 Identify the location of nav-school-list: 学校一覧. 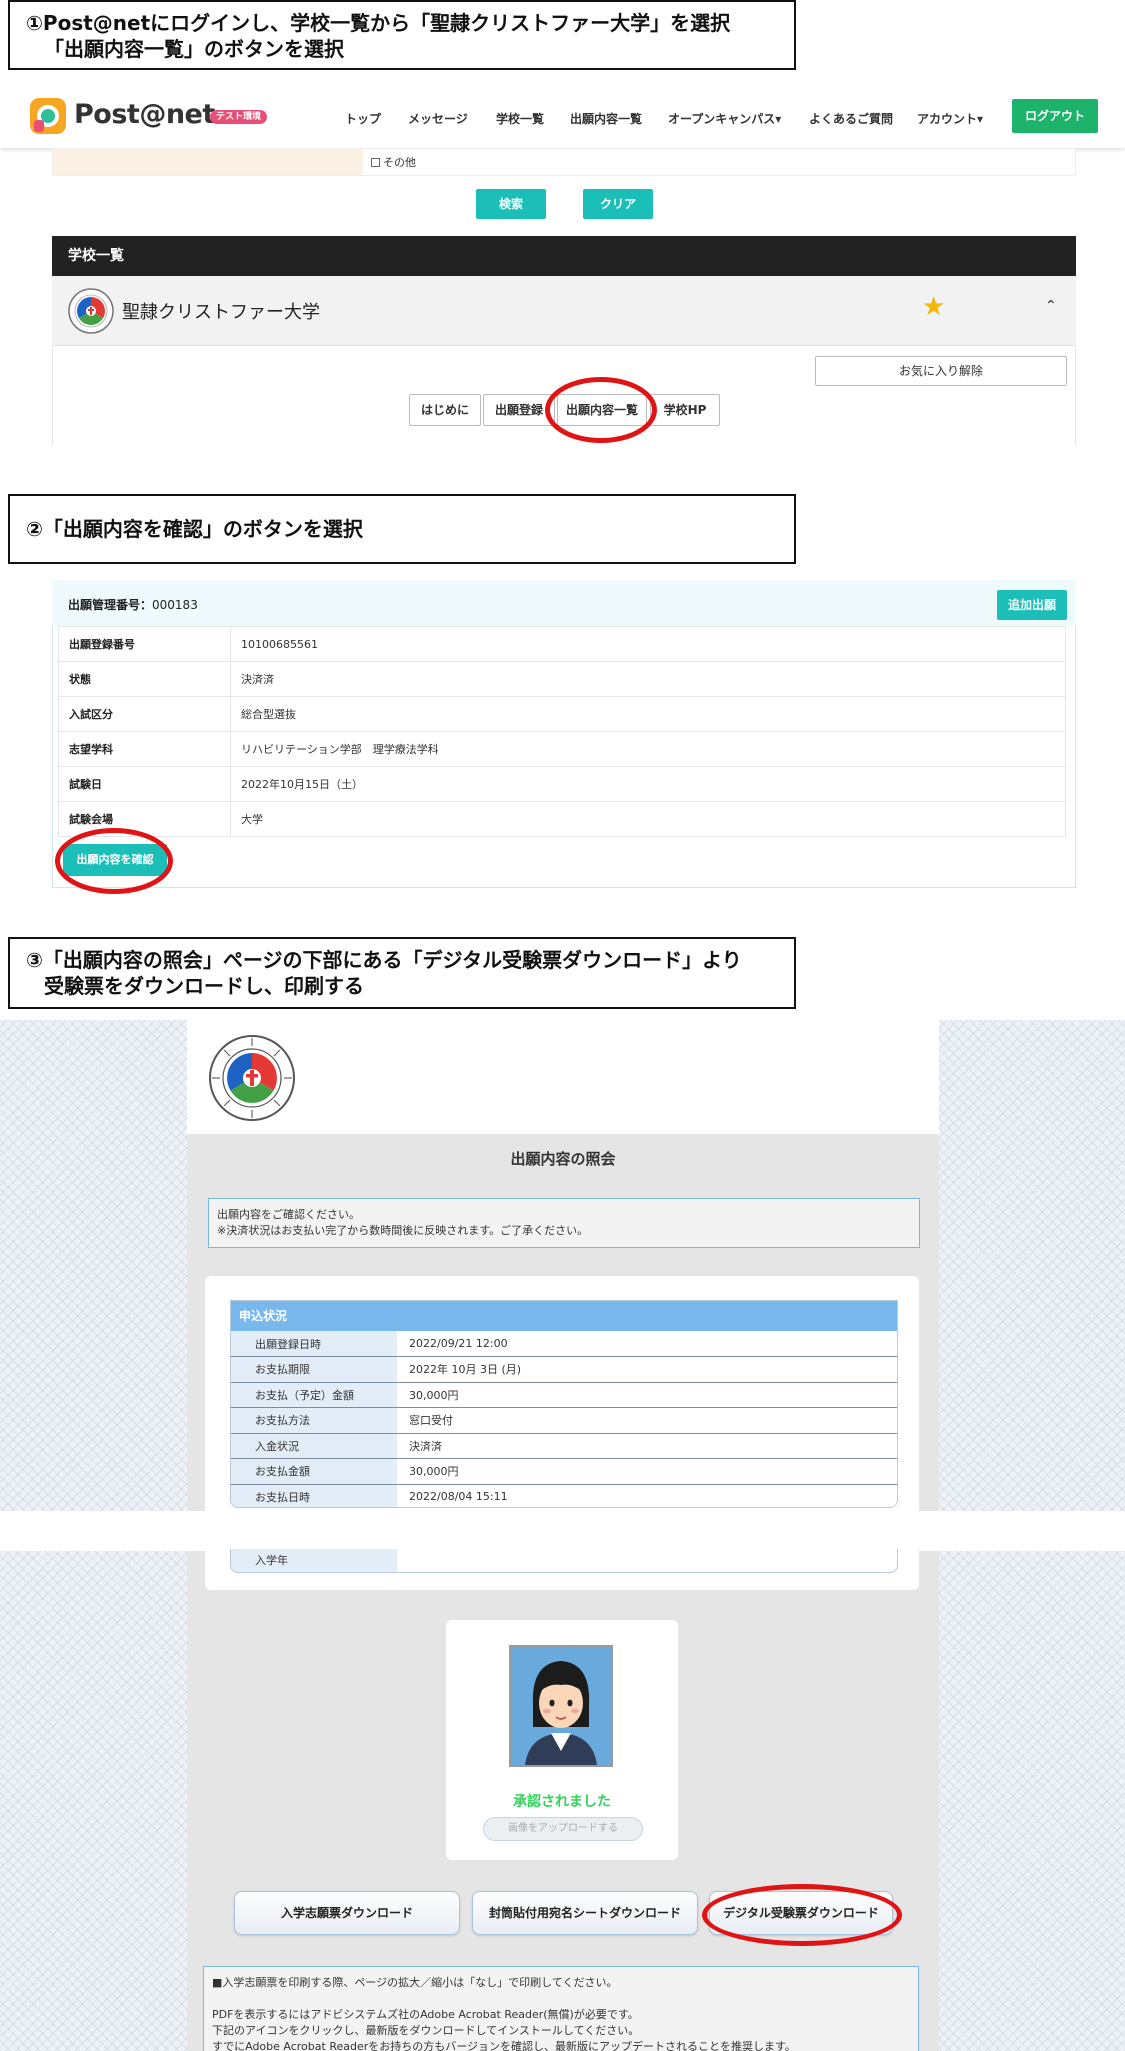
(520, 118).